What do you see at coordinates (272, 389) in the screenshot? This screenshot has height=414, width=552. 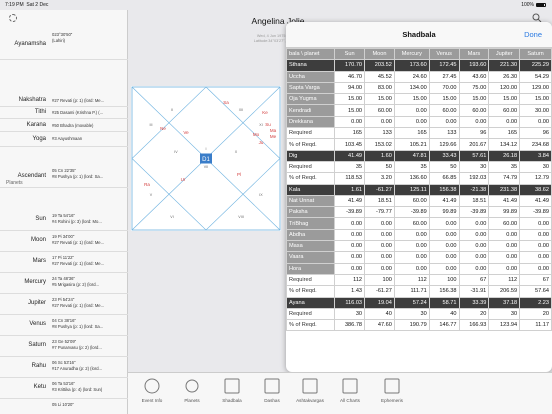 I see `tab-dashas: Dashas` at bounding box center [272, 389].